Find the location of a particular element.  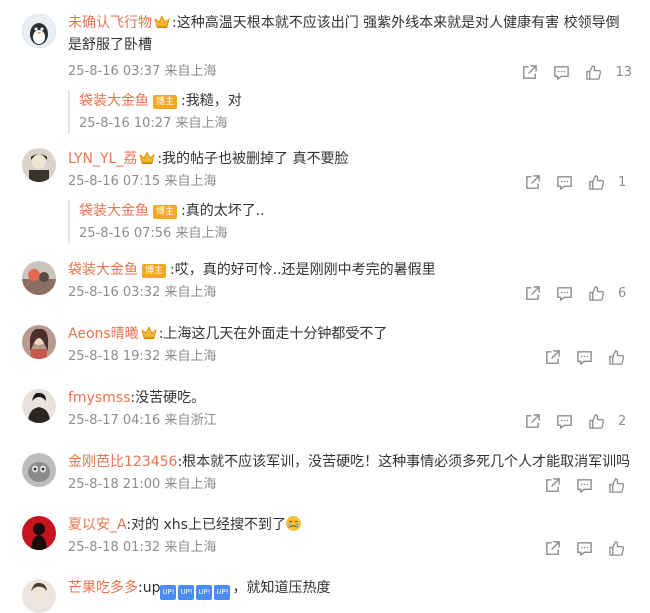

comment-text: 芒果吃多多:up UP! UP! UP! UP! ，就知道压热度 is located at coordinates (350, 588).